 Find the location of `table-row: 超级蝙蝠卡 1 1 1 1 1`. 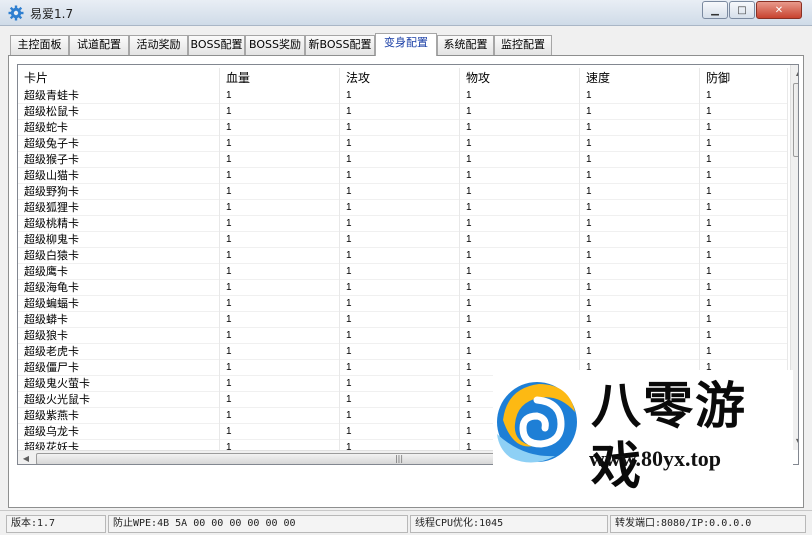

table-row: 超级蝙蝠卡 1 1 1 1 1 is located at coordinates (403, 304).